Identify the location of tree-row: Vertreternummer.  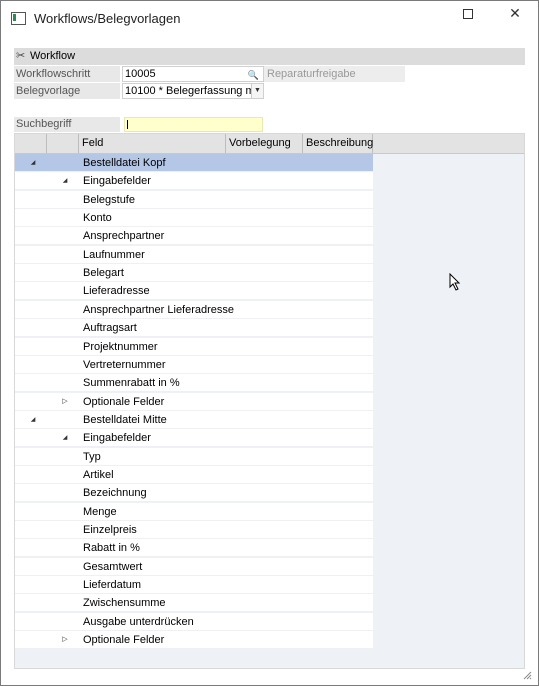
(194, 364).